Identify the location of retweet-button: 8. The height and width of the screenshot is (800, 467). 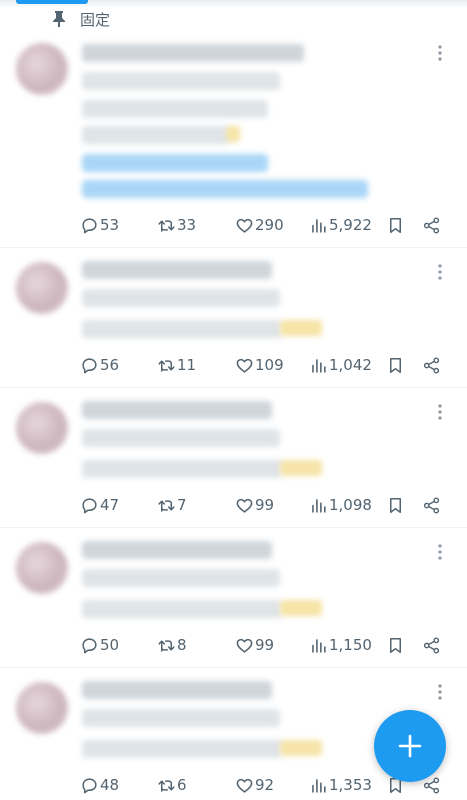
(172, 645).